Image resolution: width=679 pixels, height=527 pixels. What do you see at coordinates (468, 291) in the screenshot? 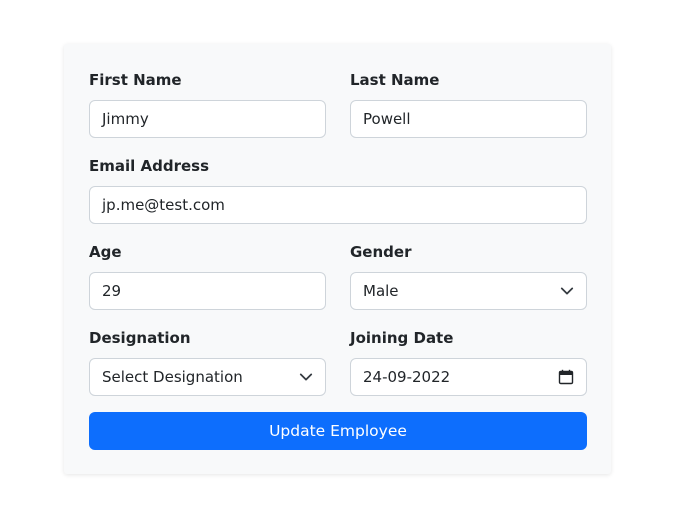
I see `gender-select: Male` at bounding box center [468, 291].